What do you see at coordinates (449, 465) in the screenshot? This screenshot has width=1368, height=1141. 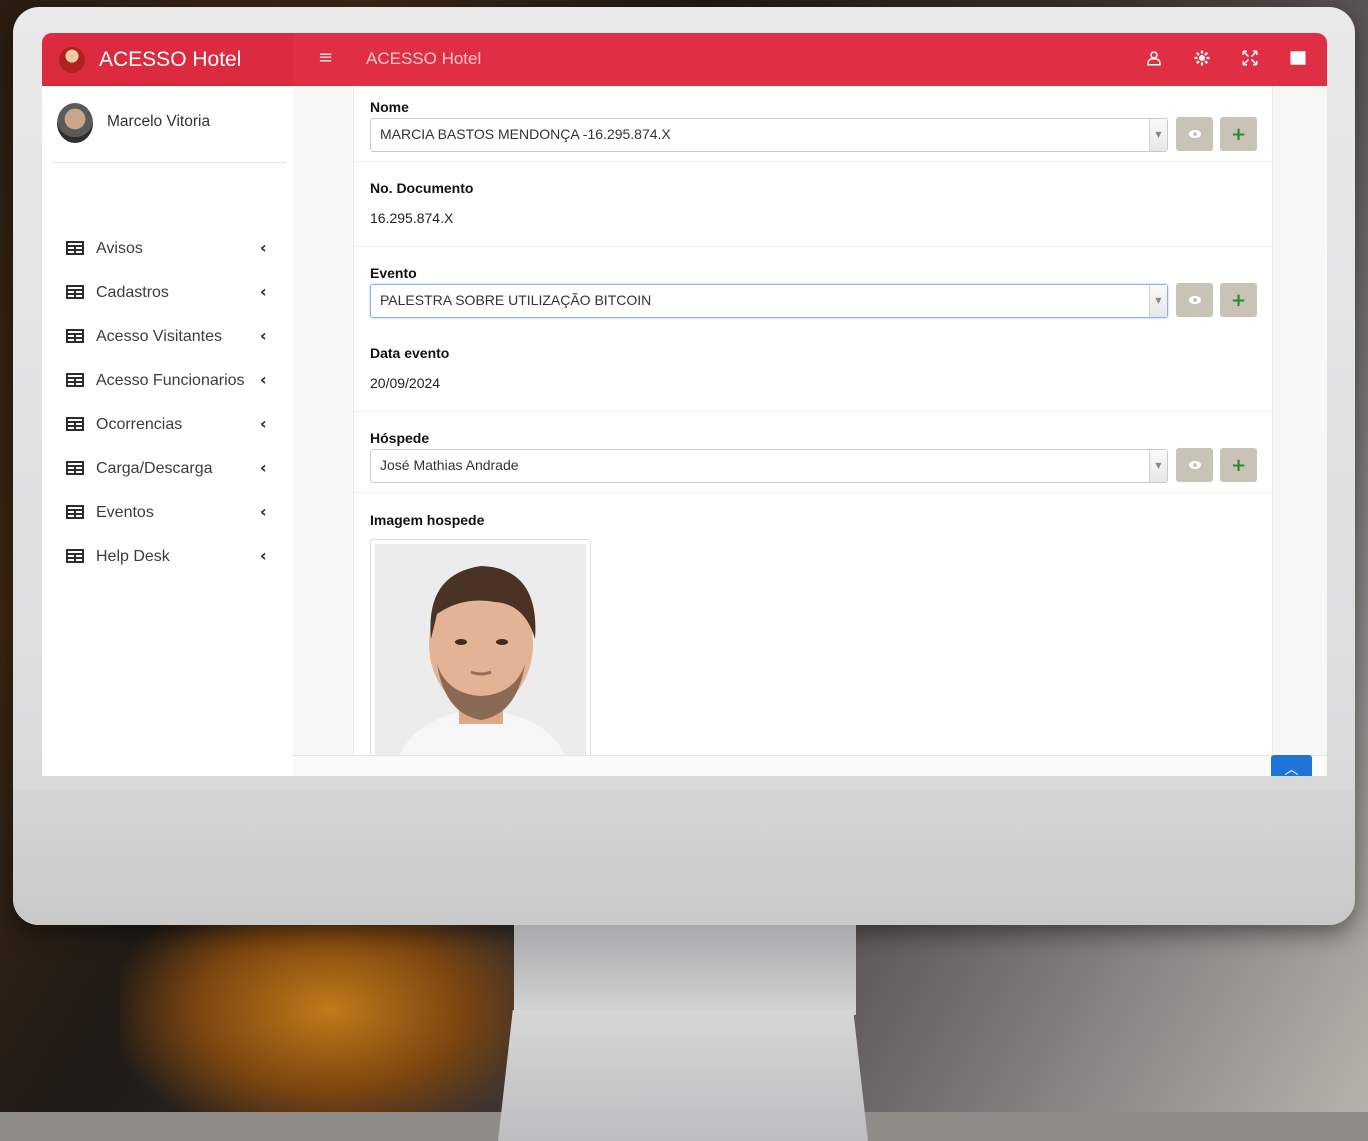 I see `hospede-select-value: José Mathias Andrade` at bounding box center [449, 465].